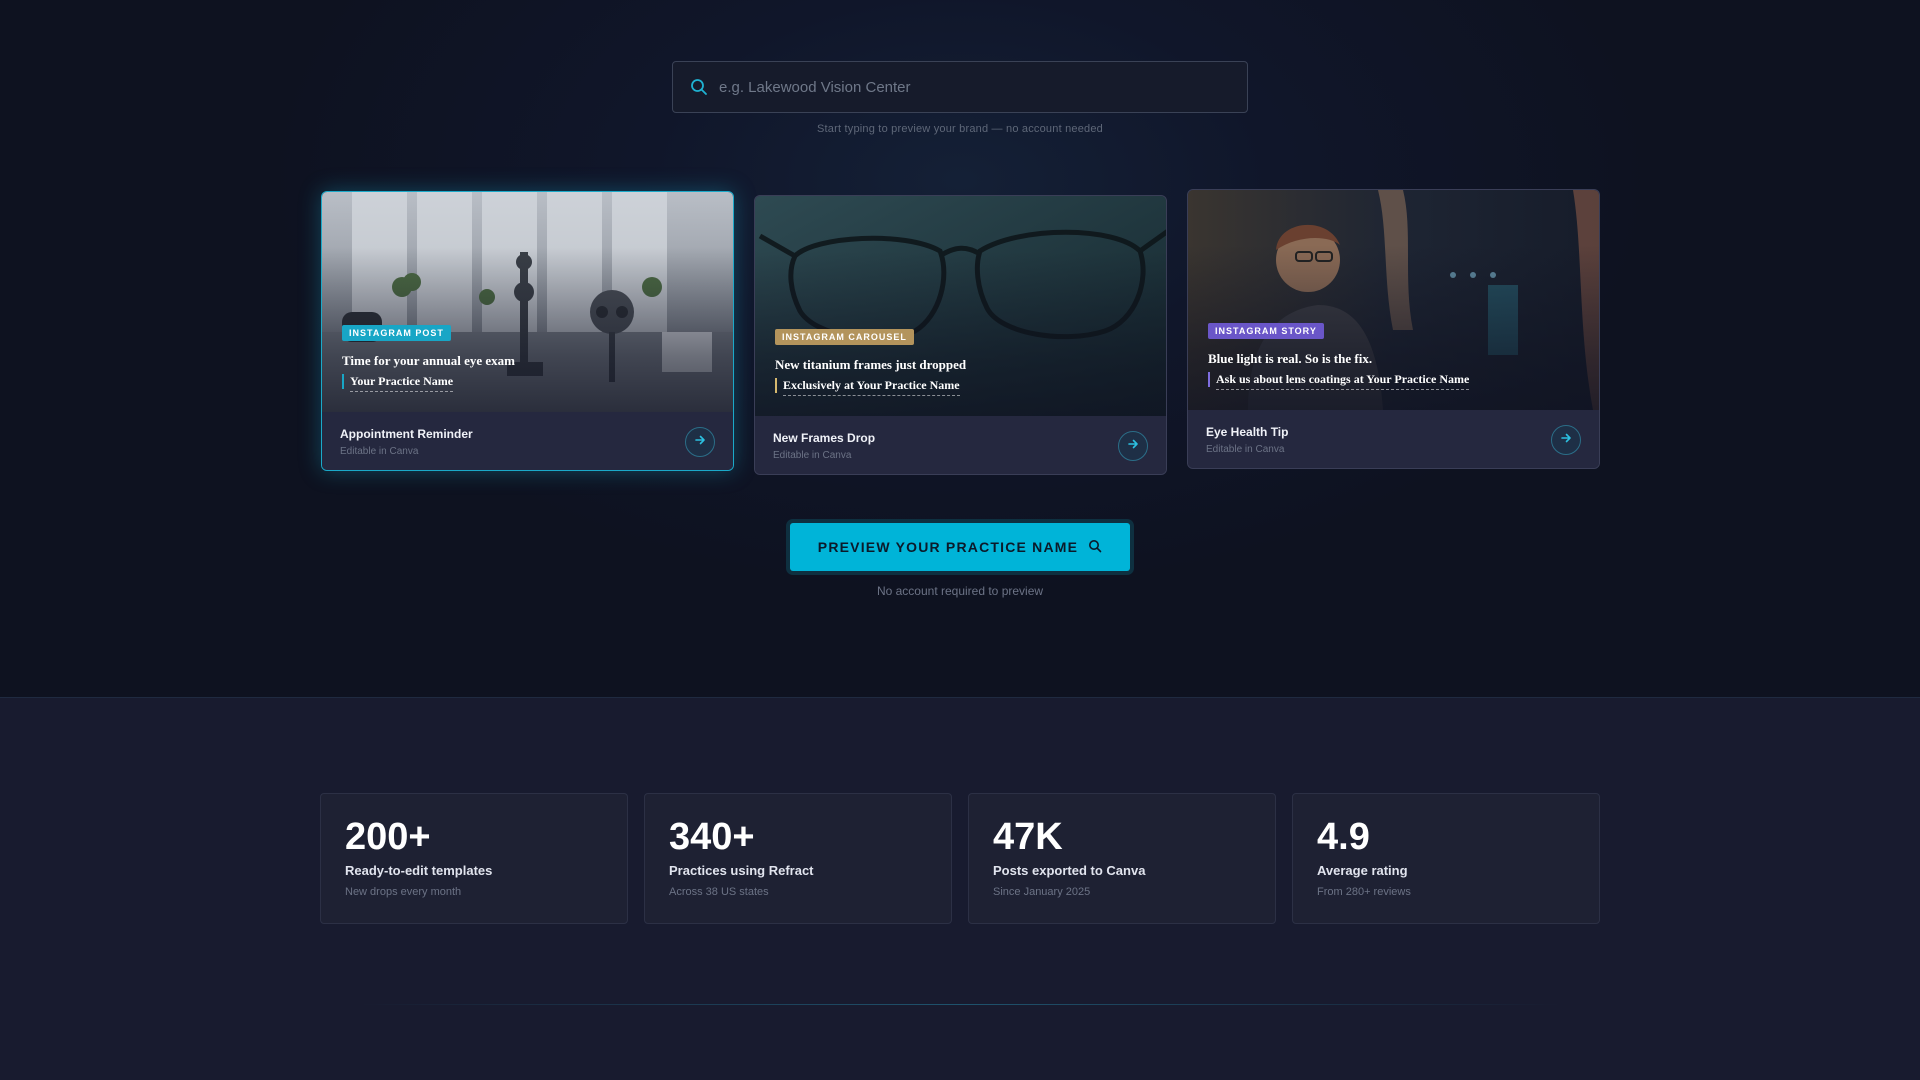 The width and height of the screenshot is (1920, 1080). I want to click on card-headline: Time for your annual eye exam, so click(428, 360).